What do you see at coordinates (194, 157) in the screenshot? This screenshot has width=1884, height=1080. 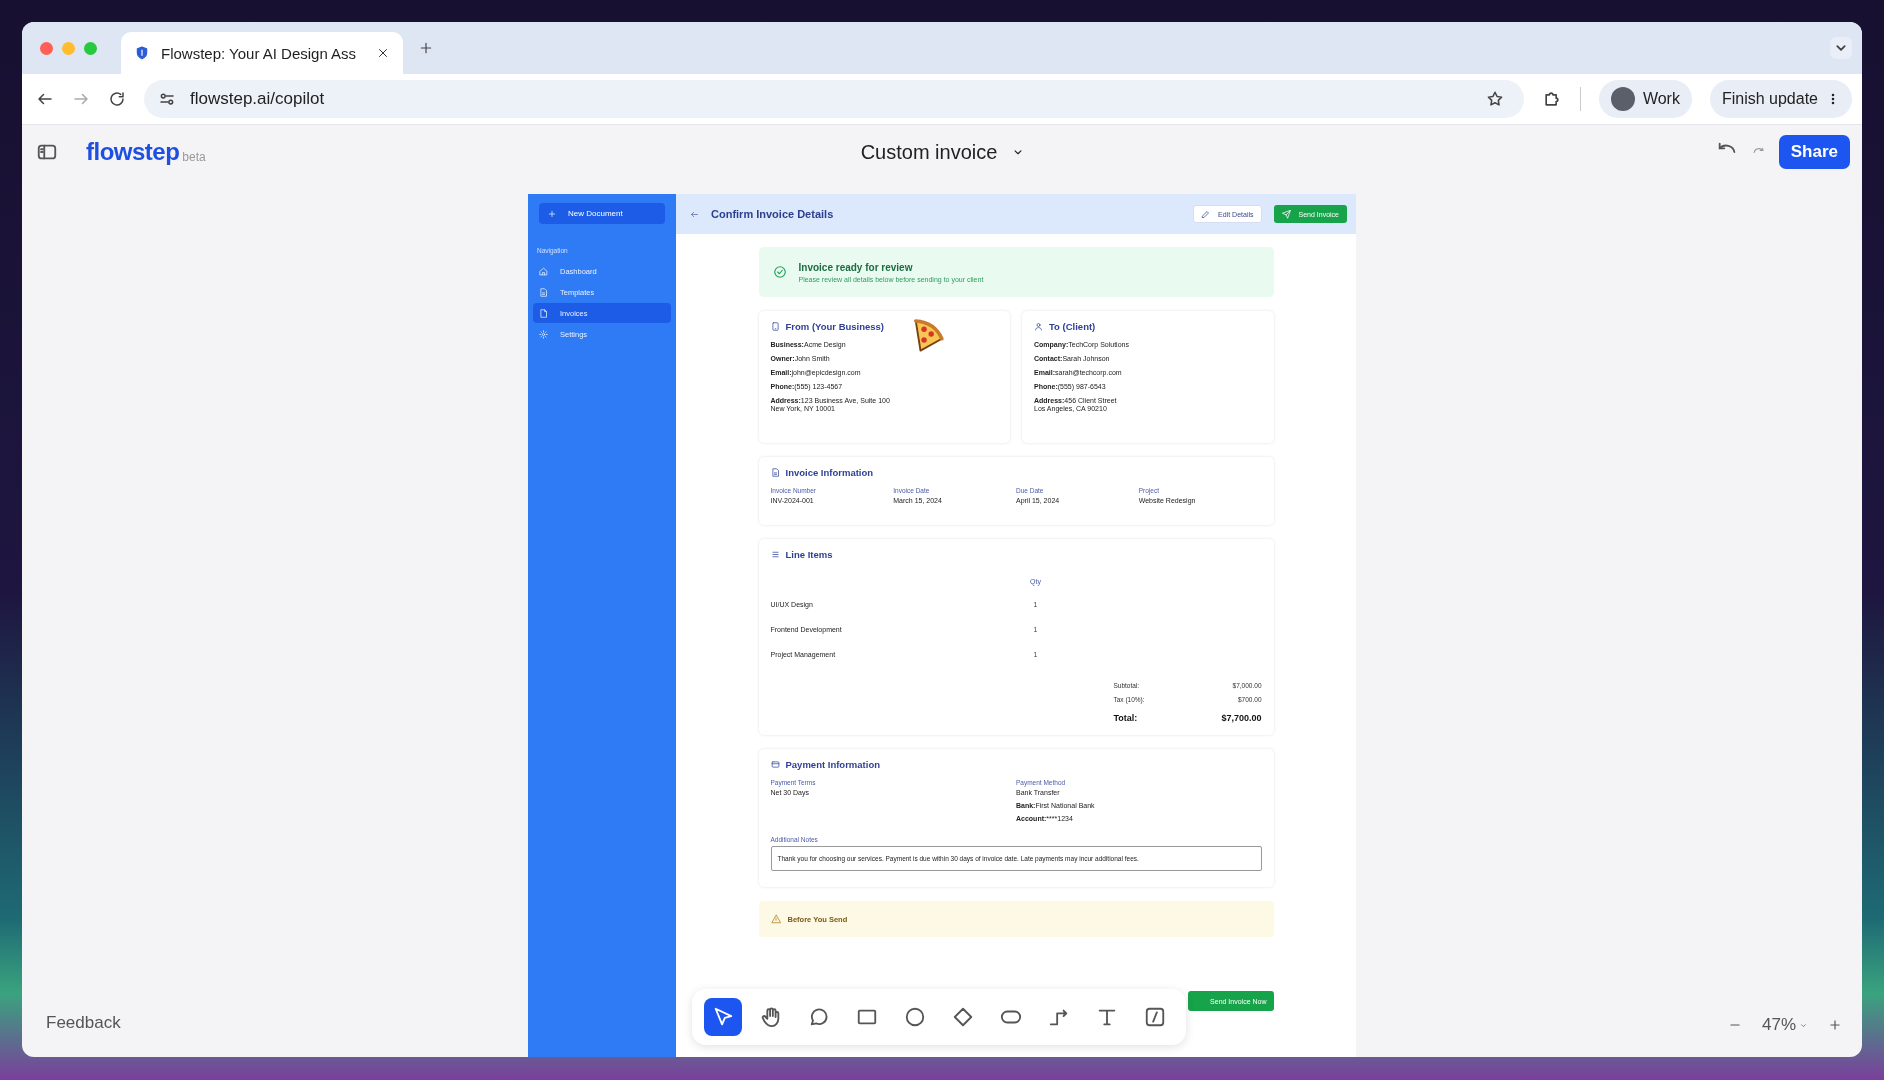 I see `beta-label: beta` at bounding box center [194, 157].